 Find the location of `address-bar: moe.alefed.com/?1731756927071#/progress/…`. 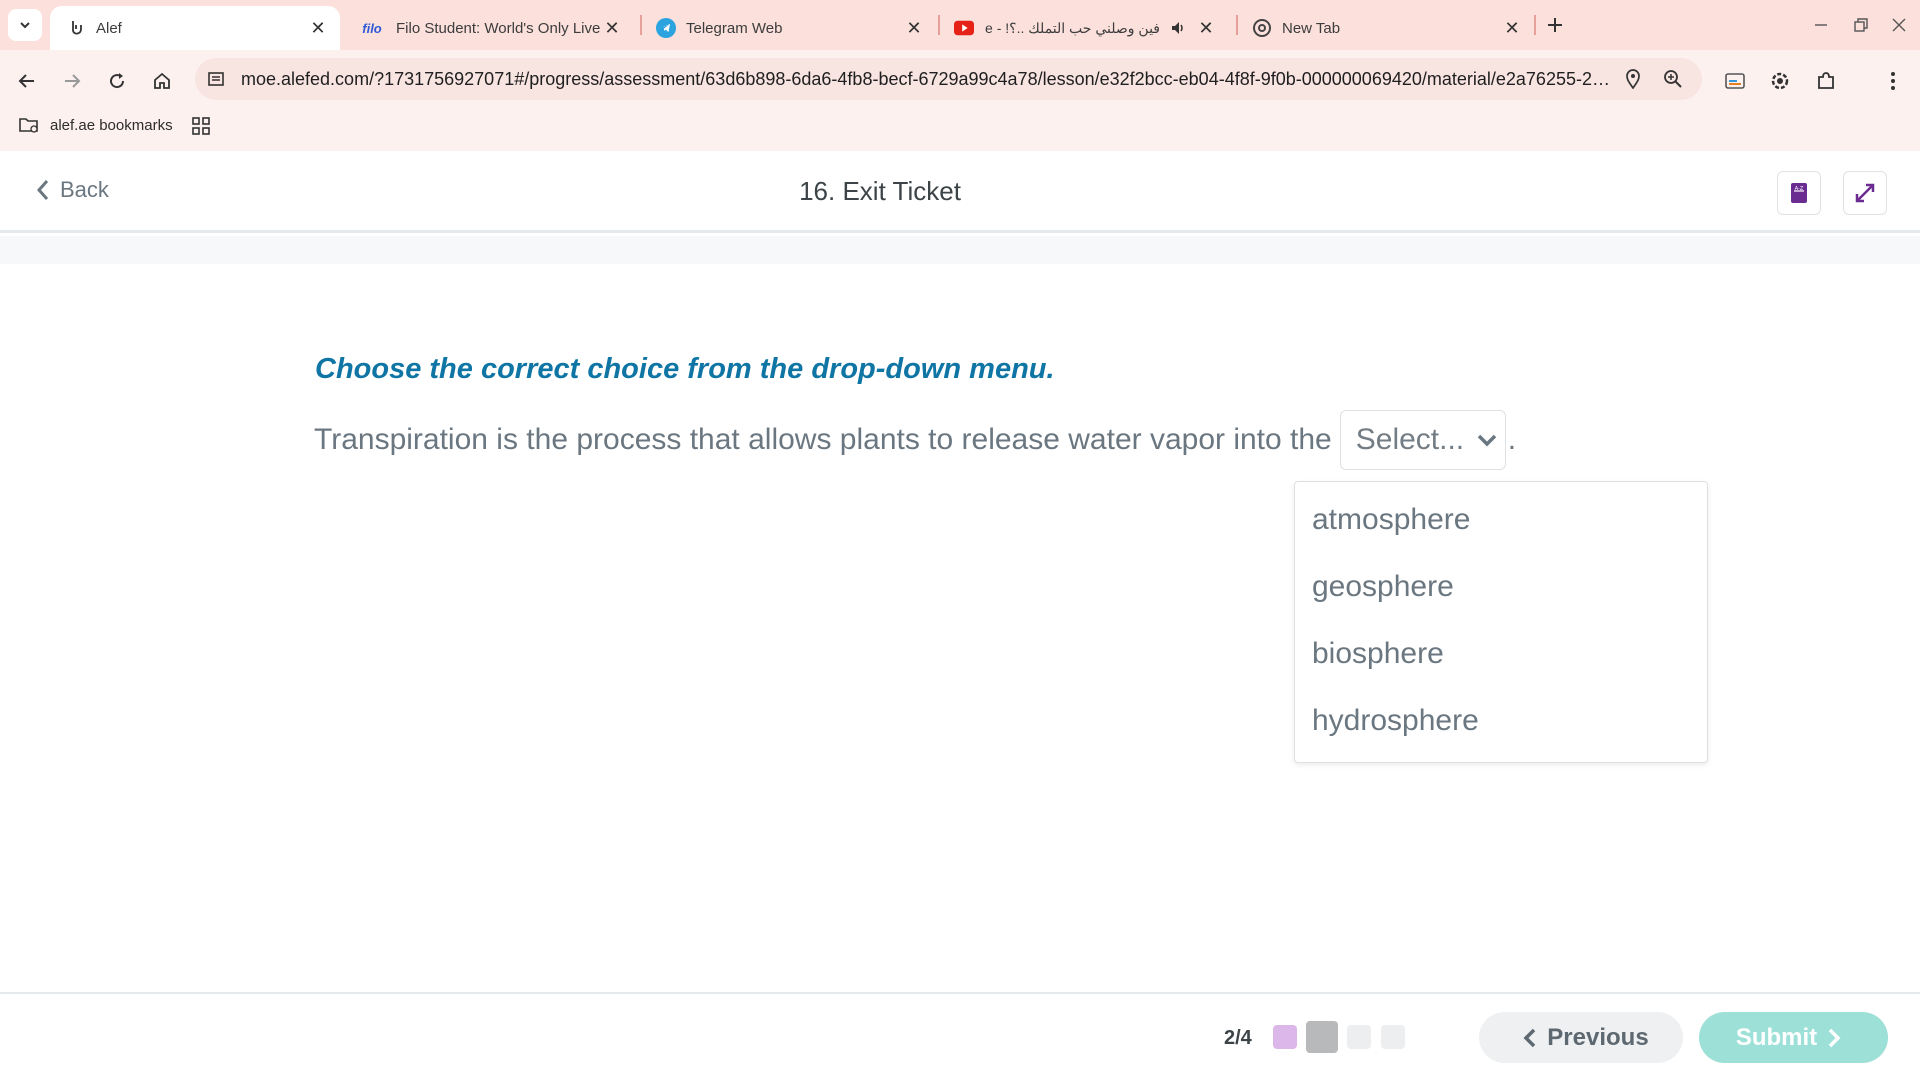

address-bar: moe.alefed.com/?1731756927071#/progress/… is located at coordinates (948, 79).